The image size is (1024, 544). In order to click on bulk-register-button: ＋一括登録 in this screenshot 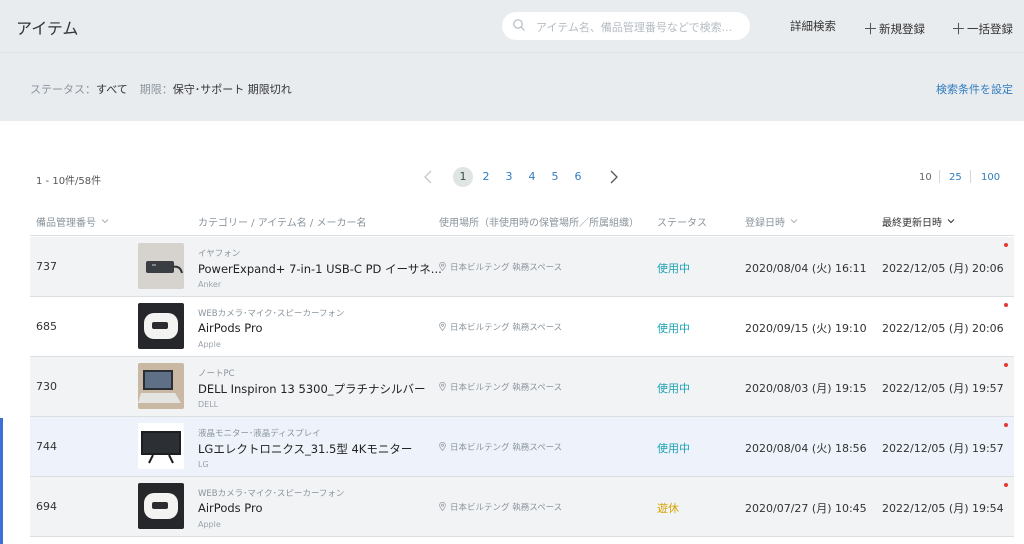, I will do `click(982, 28)`.